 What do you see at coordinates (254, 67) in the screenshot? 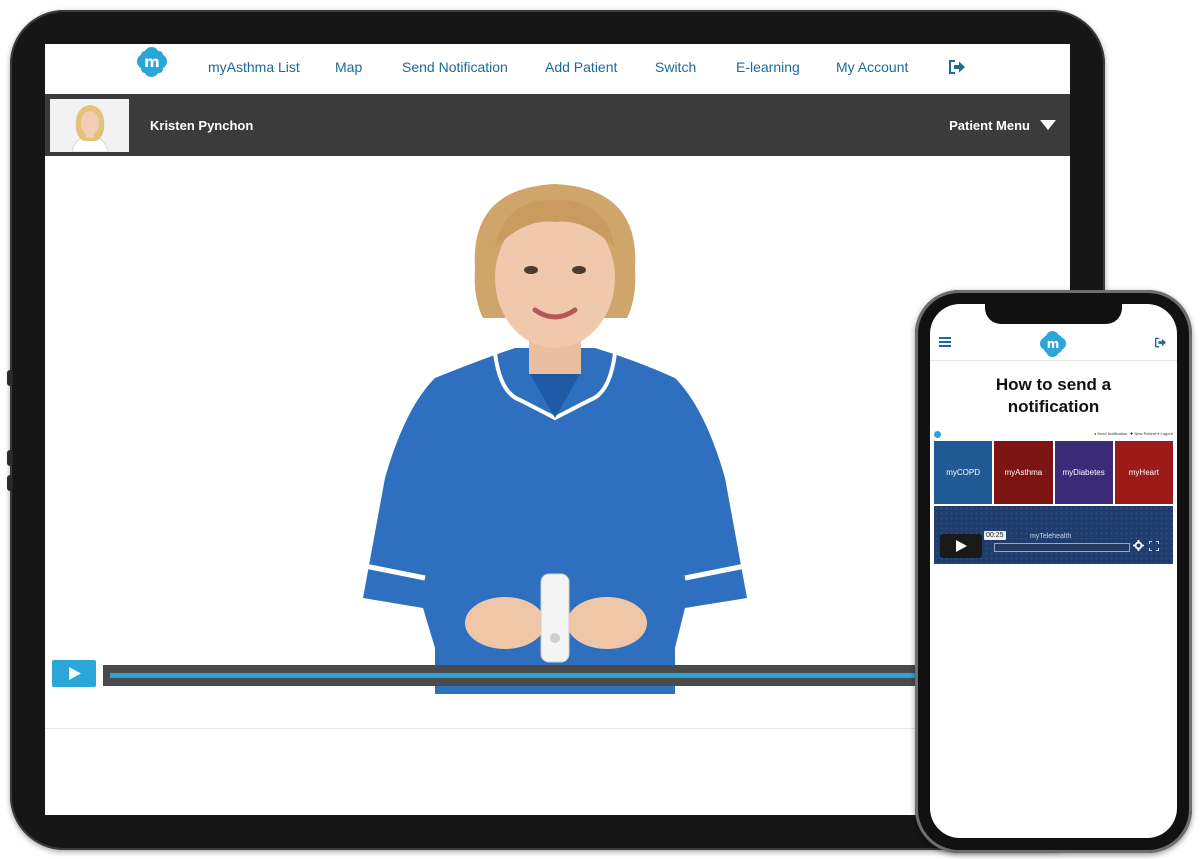
I see `nav-item-myasthma-list: myAsthma List` at bounding box center [254, 67].